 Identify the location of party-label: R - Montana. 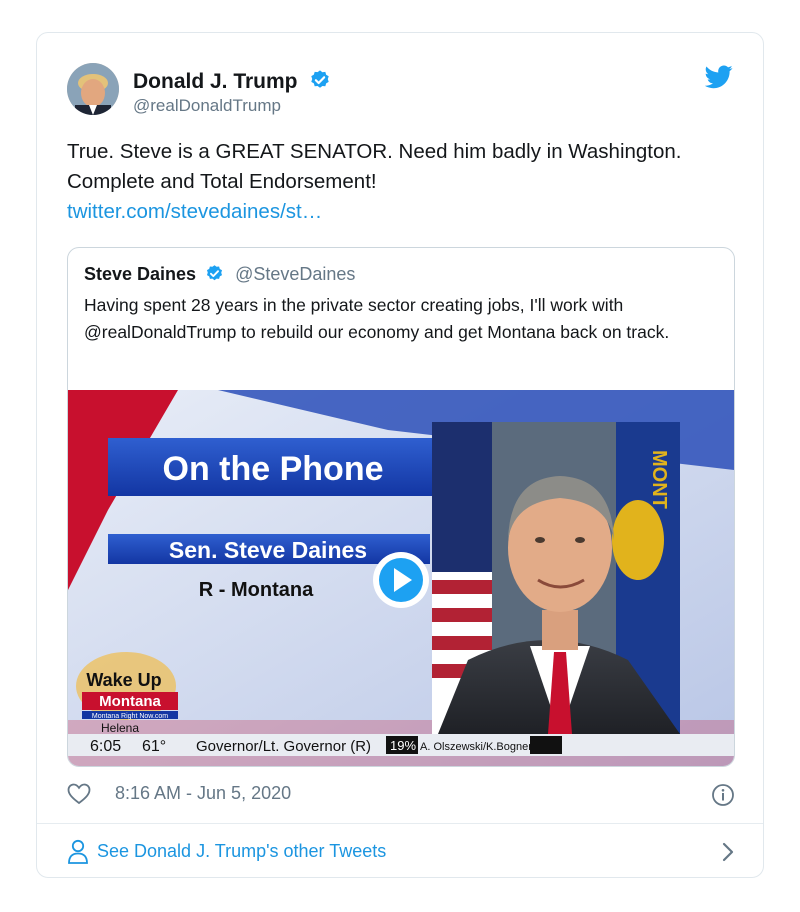
(256, 590).